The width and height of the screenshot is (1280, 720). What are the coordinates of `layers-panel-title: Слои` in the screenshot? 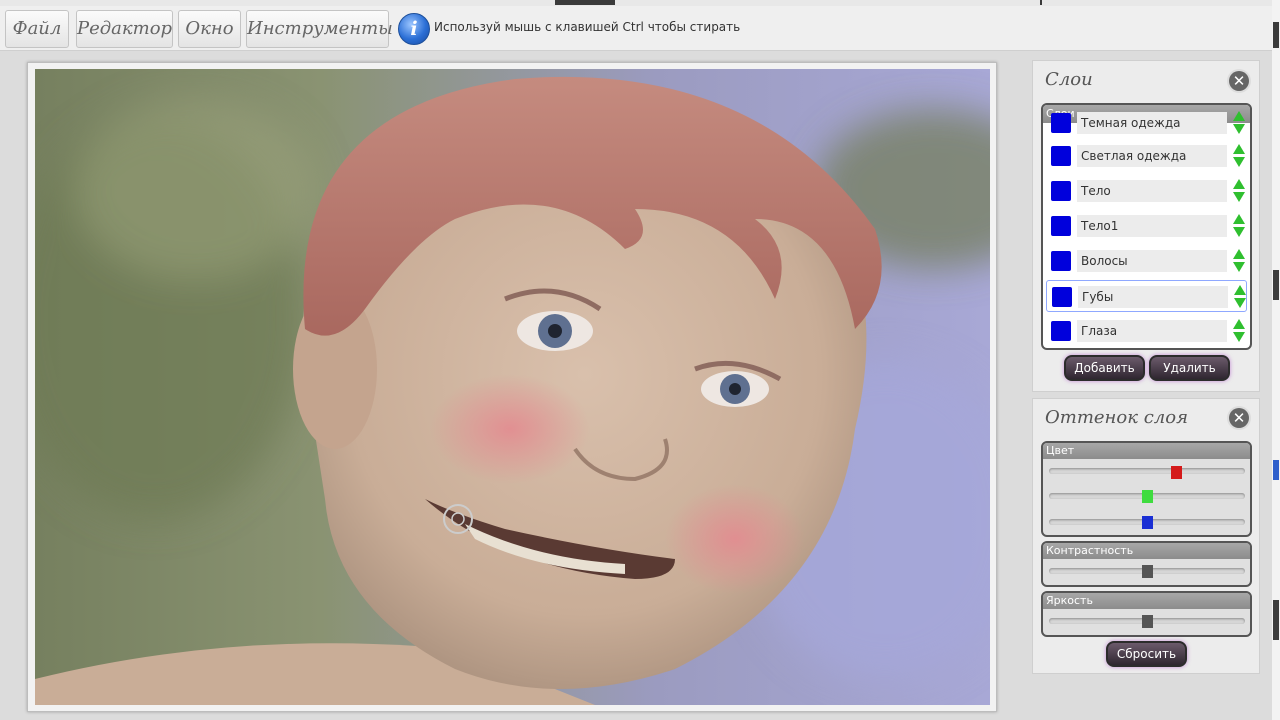 It's located at (1069, 79).